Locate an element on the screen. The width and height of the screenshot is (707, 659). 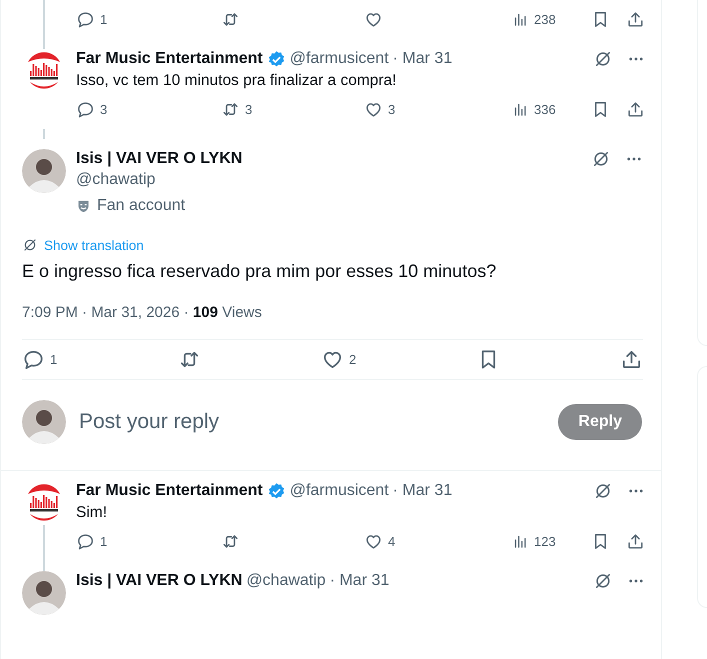
reply-count: 3 is located at coordinates (104, 109).